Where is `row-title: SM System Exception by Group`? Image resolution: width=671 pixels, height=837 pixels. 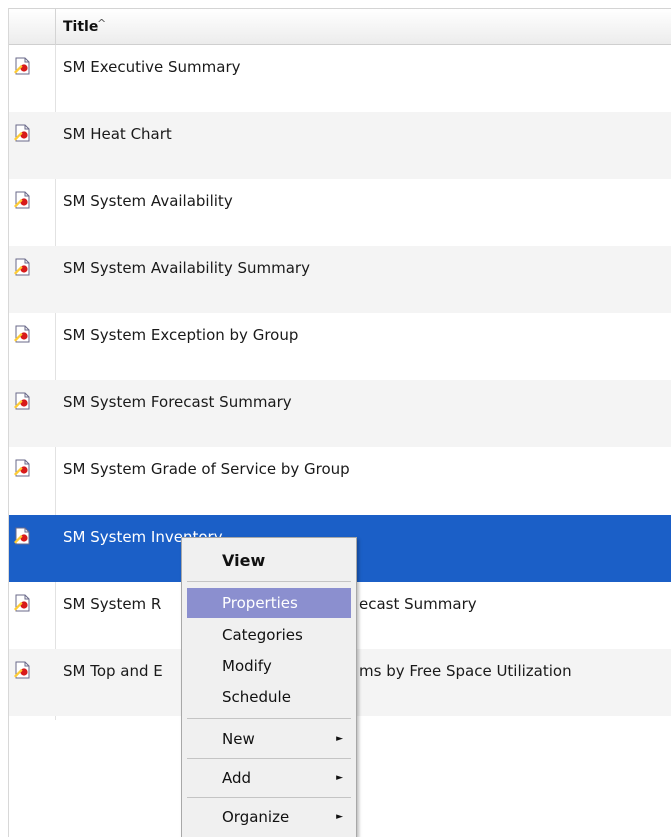 row-title: SM System Exception by Group is located at coordinates (181, 335).